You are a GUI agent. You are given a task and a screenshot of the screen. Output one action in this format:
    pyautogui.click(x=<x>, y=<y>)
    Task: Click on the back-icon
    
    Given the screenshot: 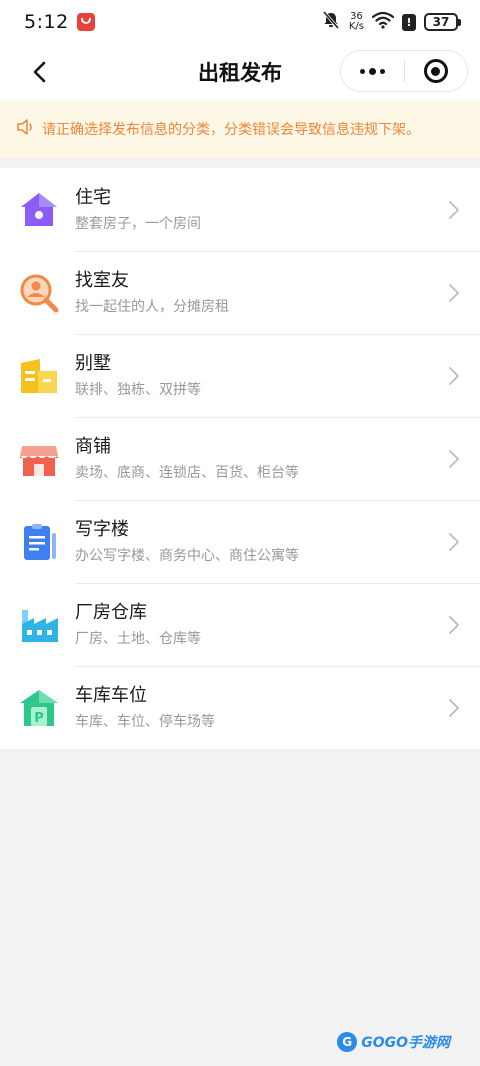 What is the action you would take?
    pyautogui.click(x=40, y=72)
    